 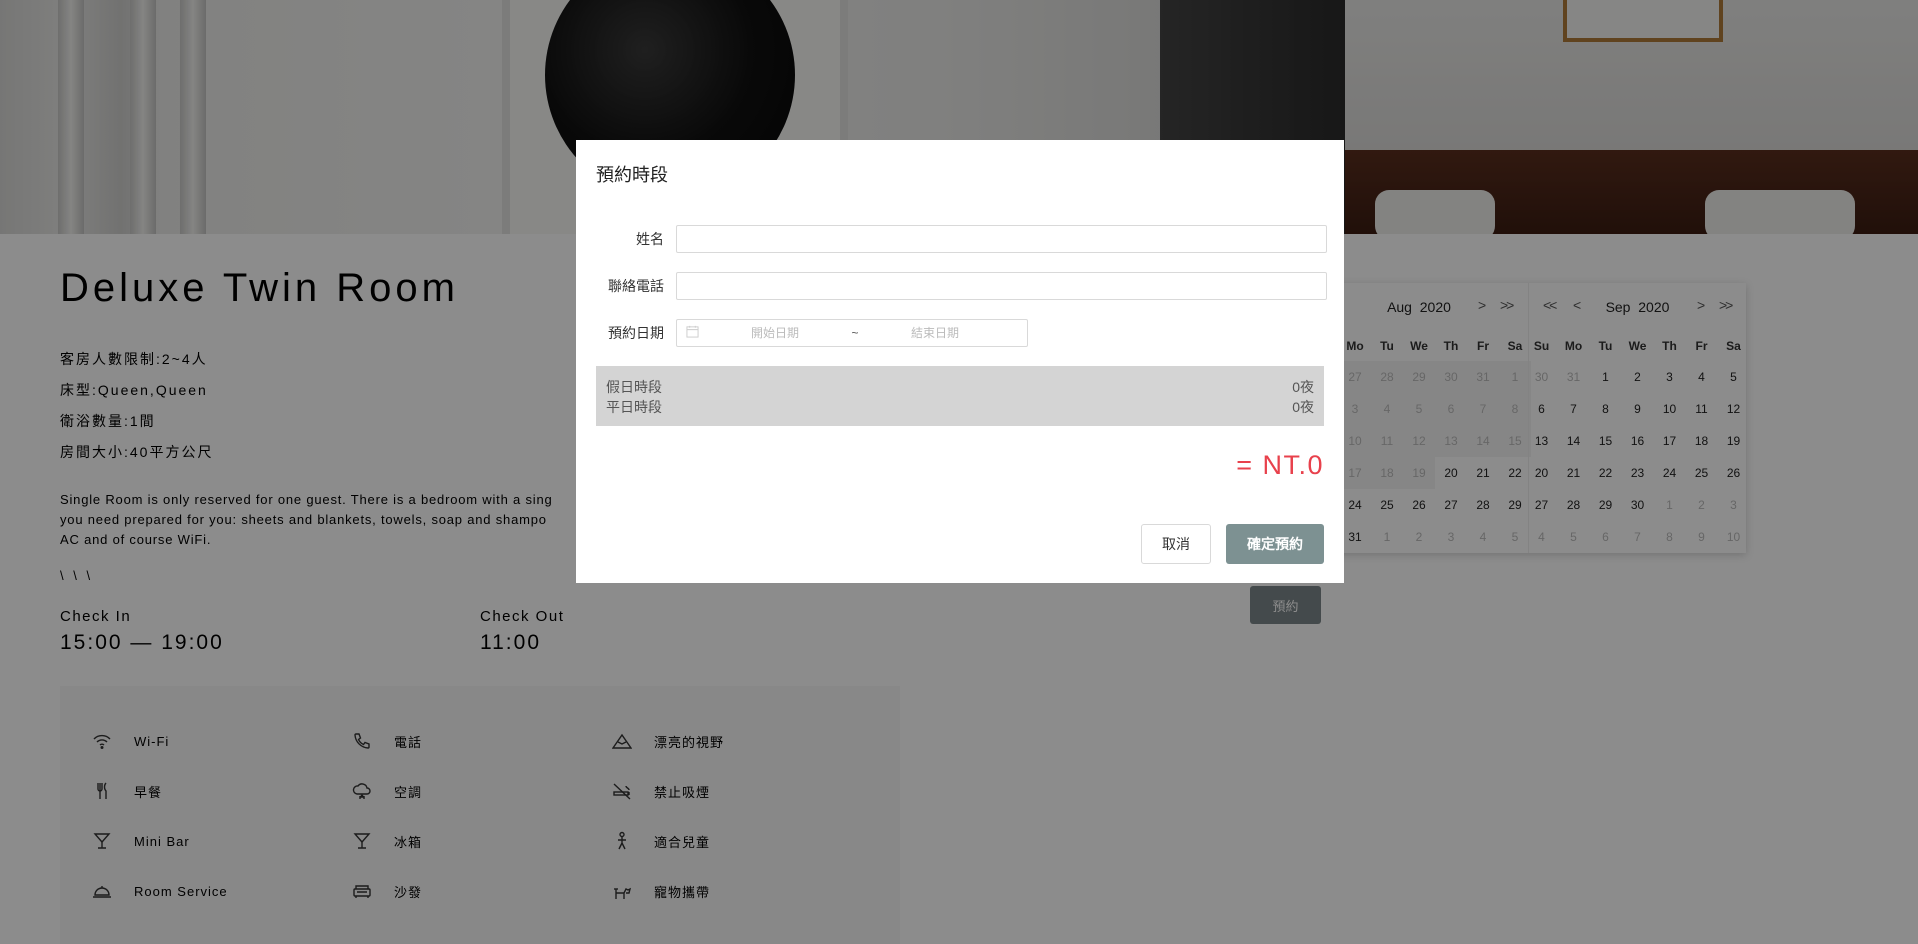 I want to click on weekday-label: 平日時段, so click(x=634, y=407).